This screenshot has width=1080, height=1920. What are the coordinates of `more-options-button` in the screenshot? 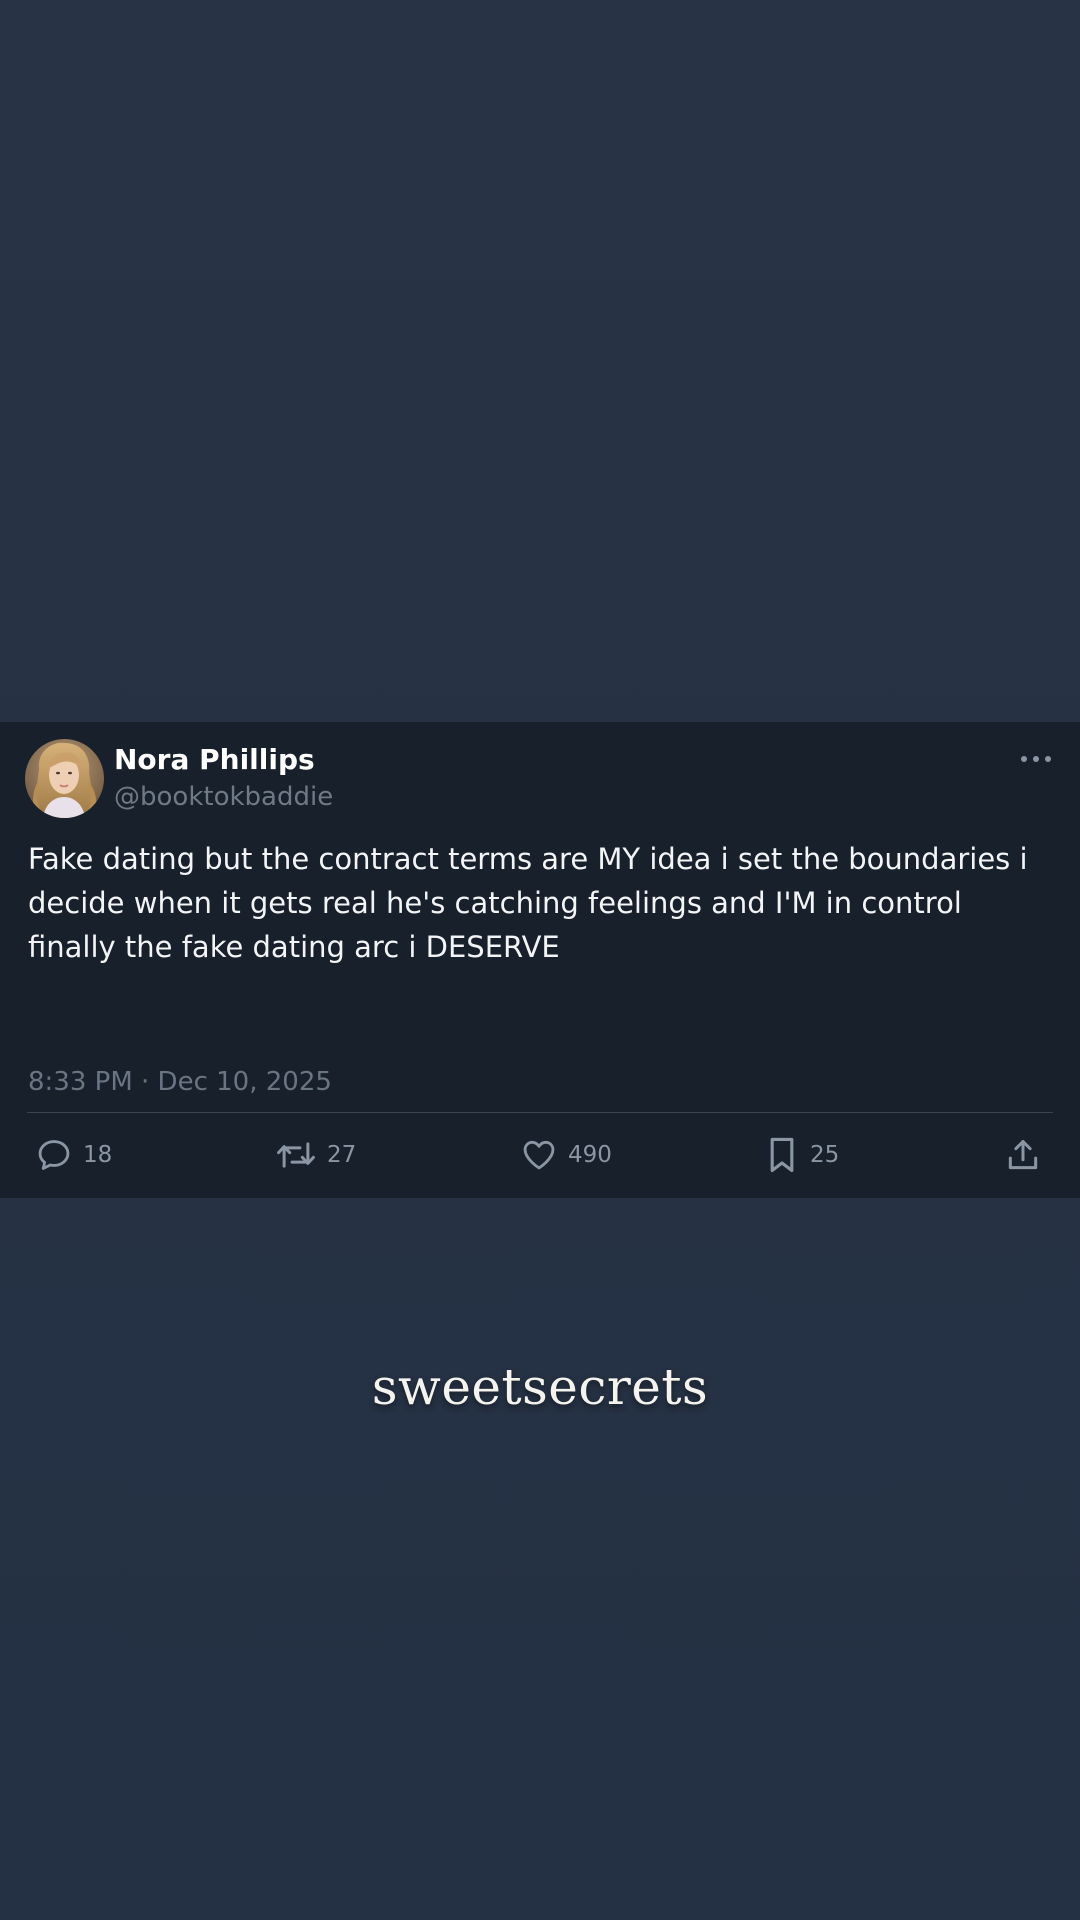 It's located at (1036, 759).